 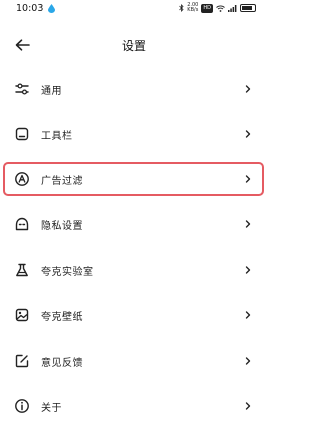 I want to click on settings-item-feedback: 意见反馈, so click(x=134, y=361).